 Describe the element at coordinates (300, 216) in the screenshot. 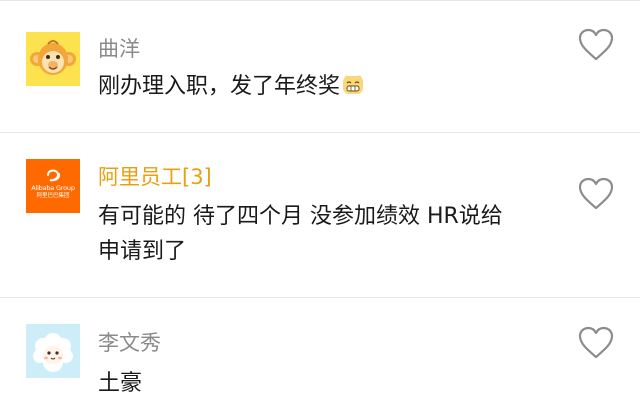

I see `comment-text-line: 有可能的 待了四个月 没参加绩效 HR说给` at that location.